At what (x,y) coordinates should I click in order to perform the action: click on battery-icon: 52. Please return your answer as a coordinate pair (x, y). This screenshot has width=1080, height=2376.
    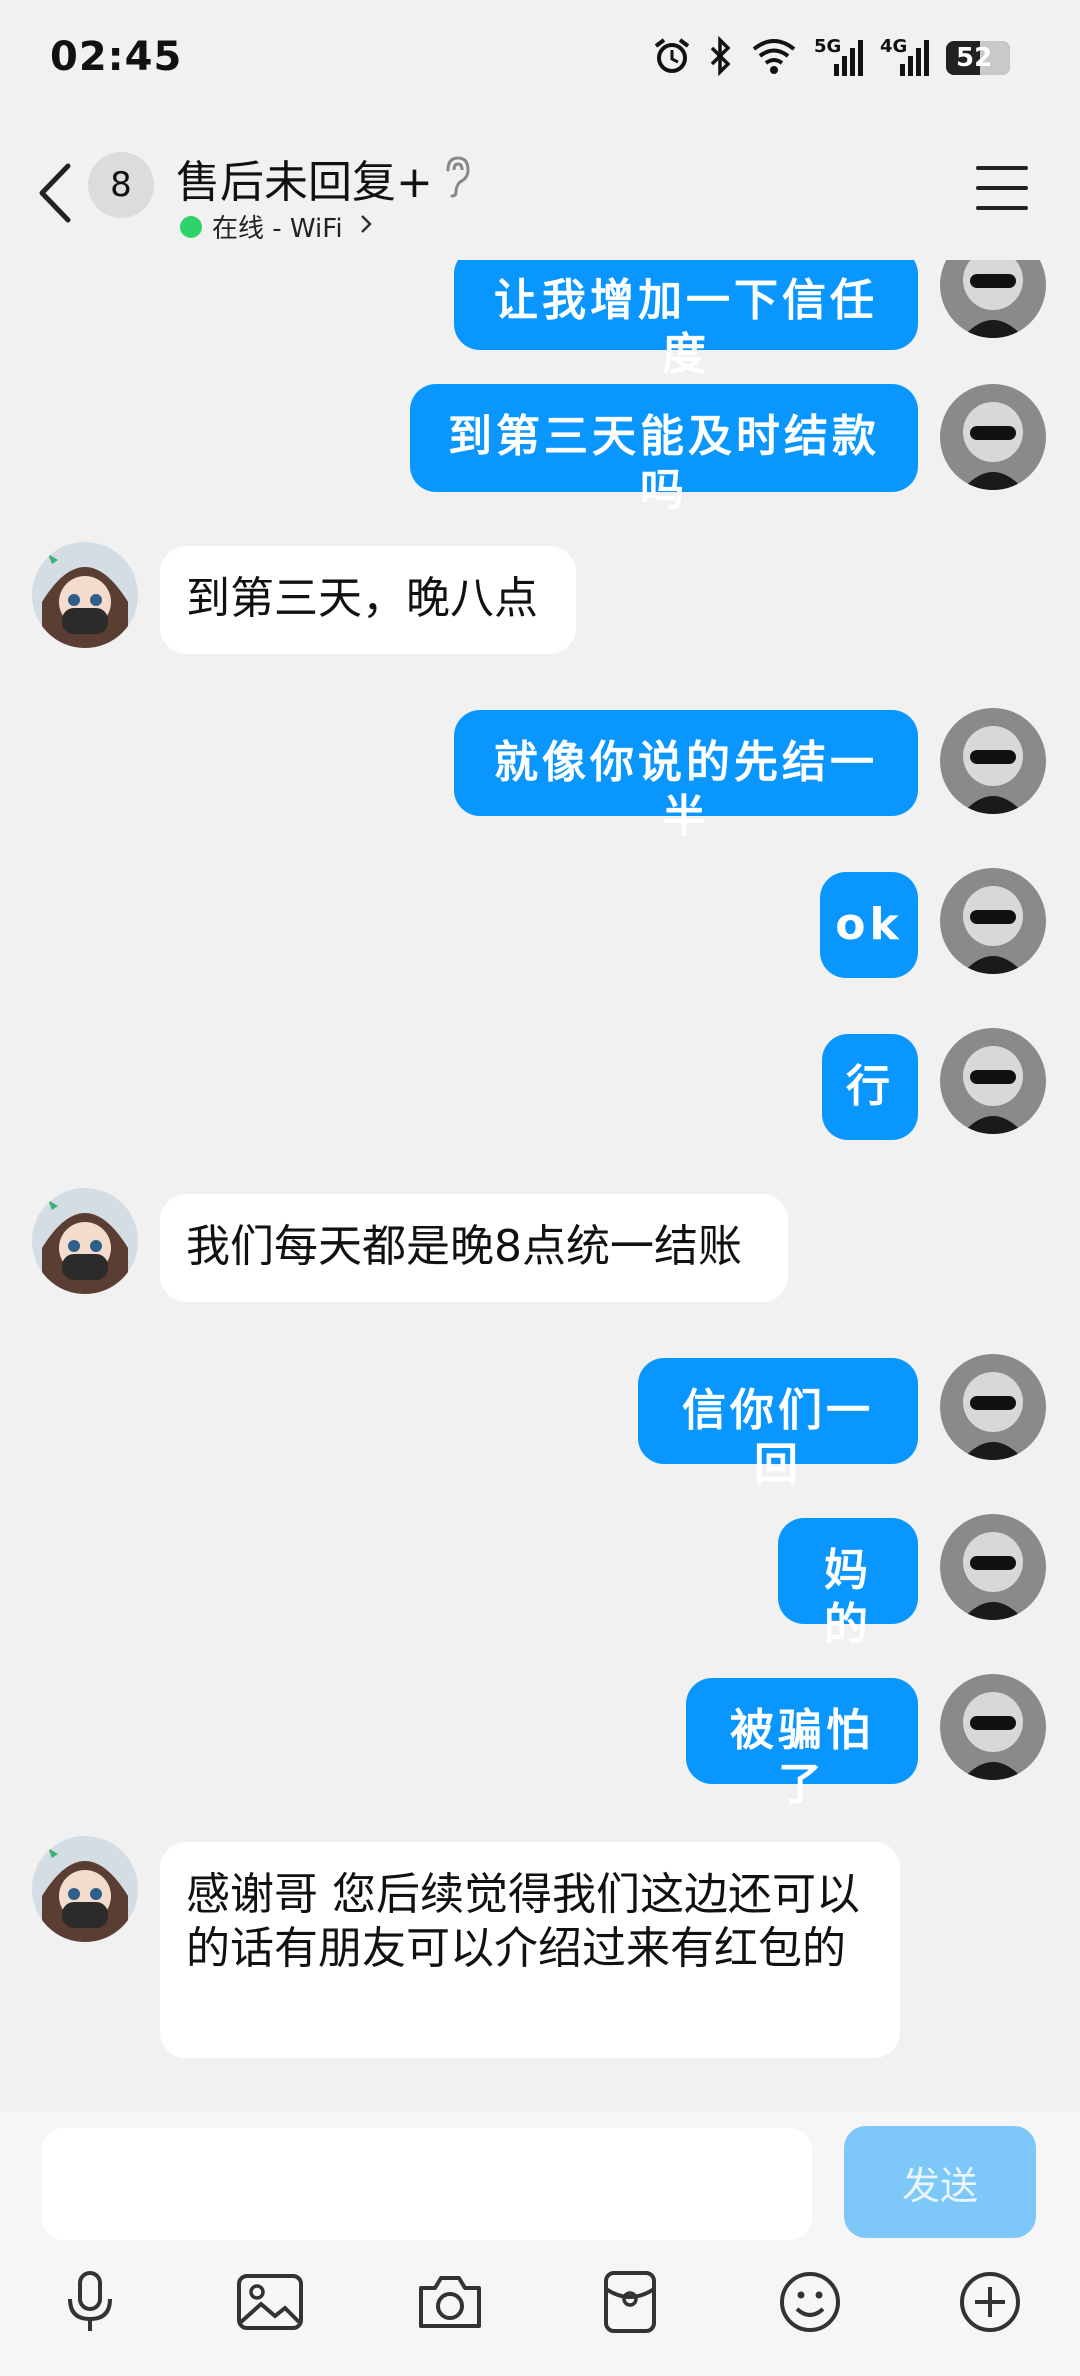
    Looking at the image, I should click on (978, 58).